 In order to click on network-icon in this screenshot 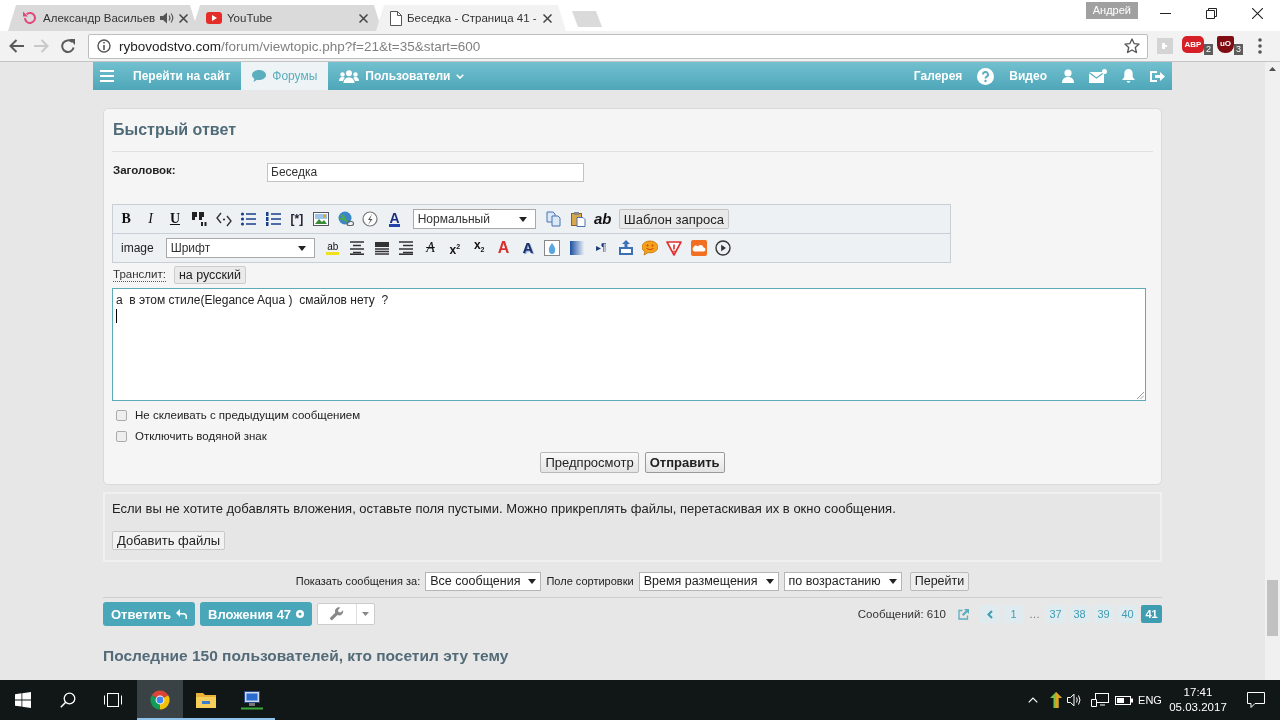, I will do `click(1100, 700)`.